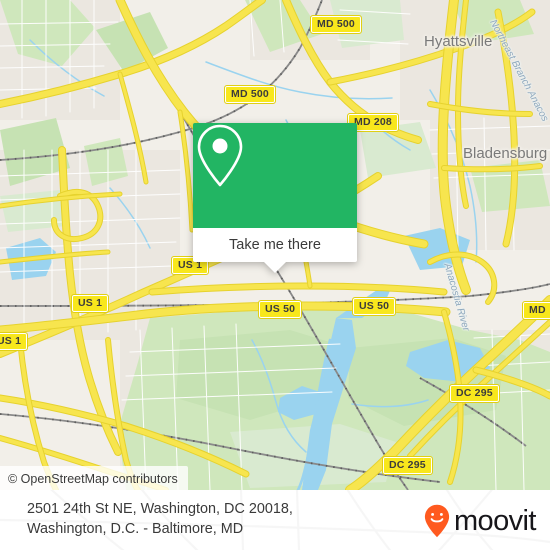 The width and height of the screenshot is (550, 550). Describe the element at coordinates (495, 520) in the screenshot. I see `moovit-wordmark: moovit` at that location.